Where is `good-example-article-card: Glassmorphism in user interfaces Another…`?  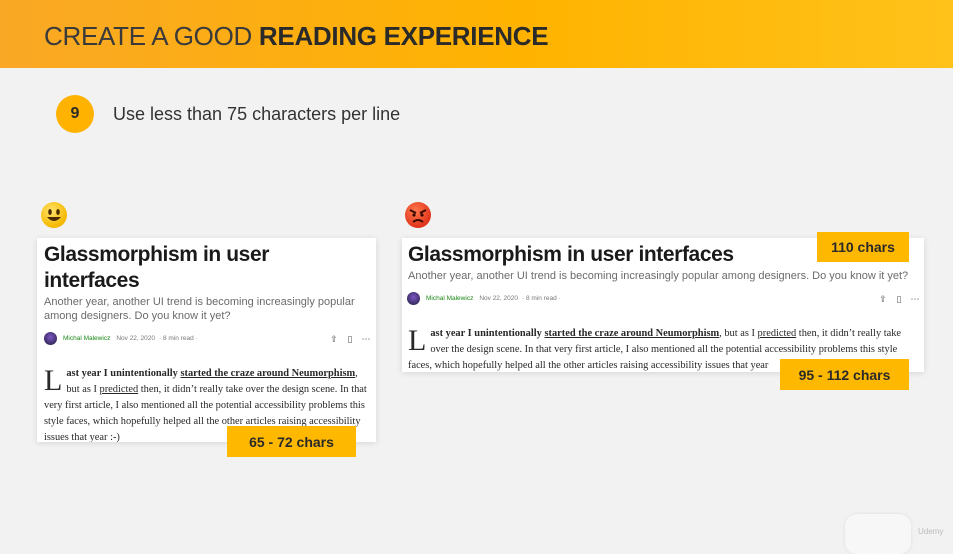
good-example-article-card: Glassmorphism in user interfaces Another… is located at coordinates (206, 340).